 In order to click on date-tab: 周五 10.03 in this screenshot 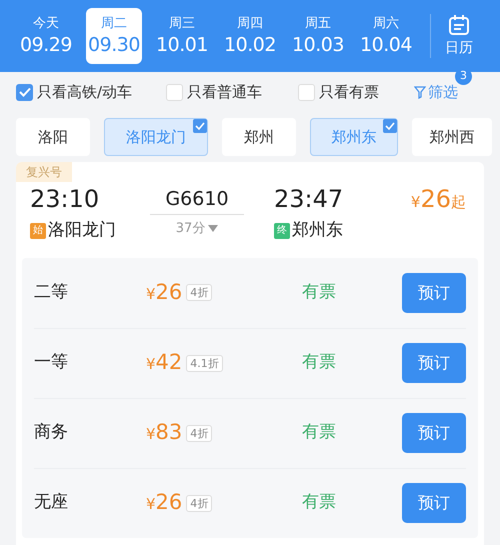, I will do `click(318, 36)`.